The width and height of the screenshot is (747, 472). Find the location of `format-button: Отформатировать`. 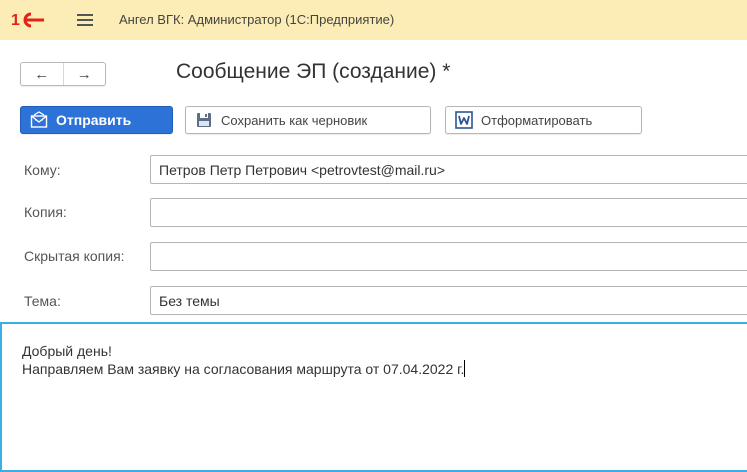

format-button: Отформатировать is located at coordinates (543, 120).